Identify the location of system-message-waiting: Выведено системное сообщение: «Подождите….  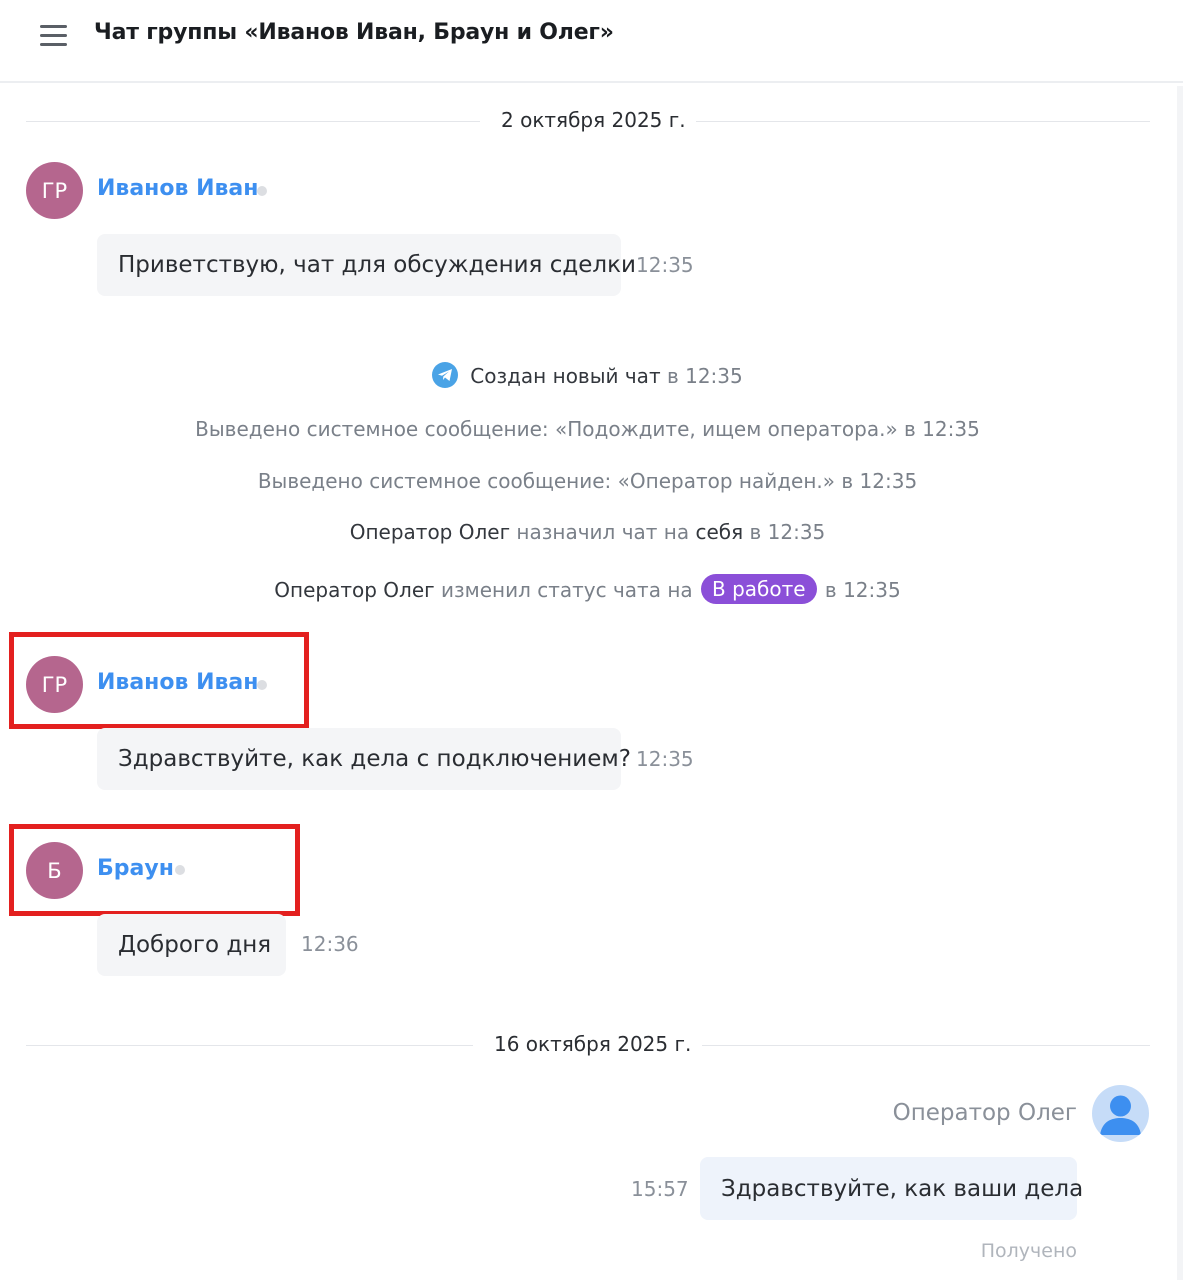
(587, 429).